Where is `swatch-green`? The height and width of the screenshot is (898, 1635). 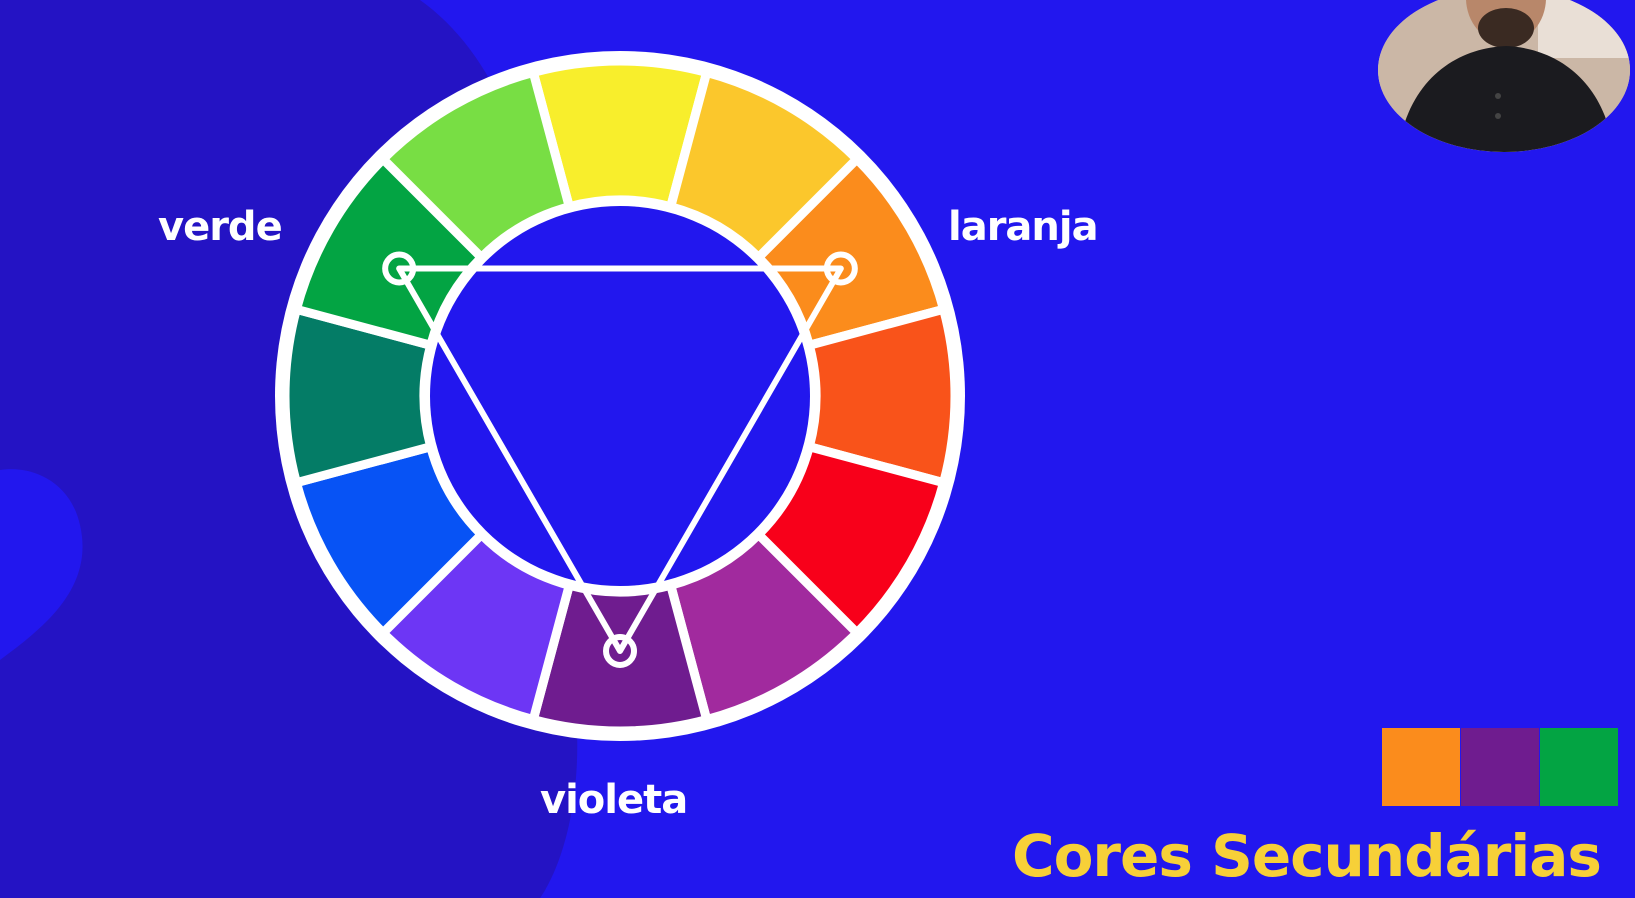
swatch-green is located at coordinates (1579, 767).